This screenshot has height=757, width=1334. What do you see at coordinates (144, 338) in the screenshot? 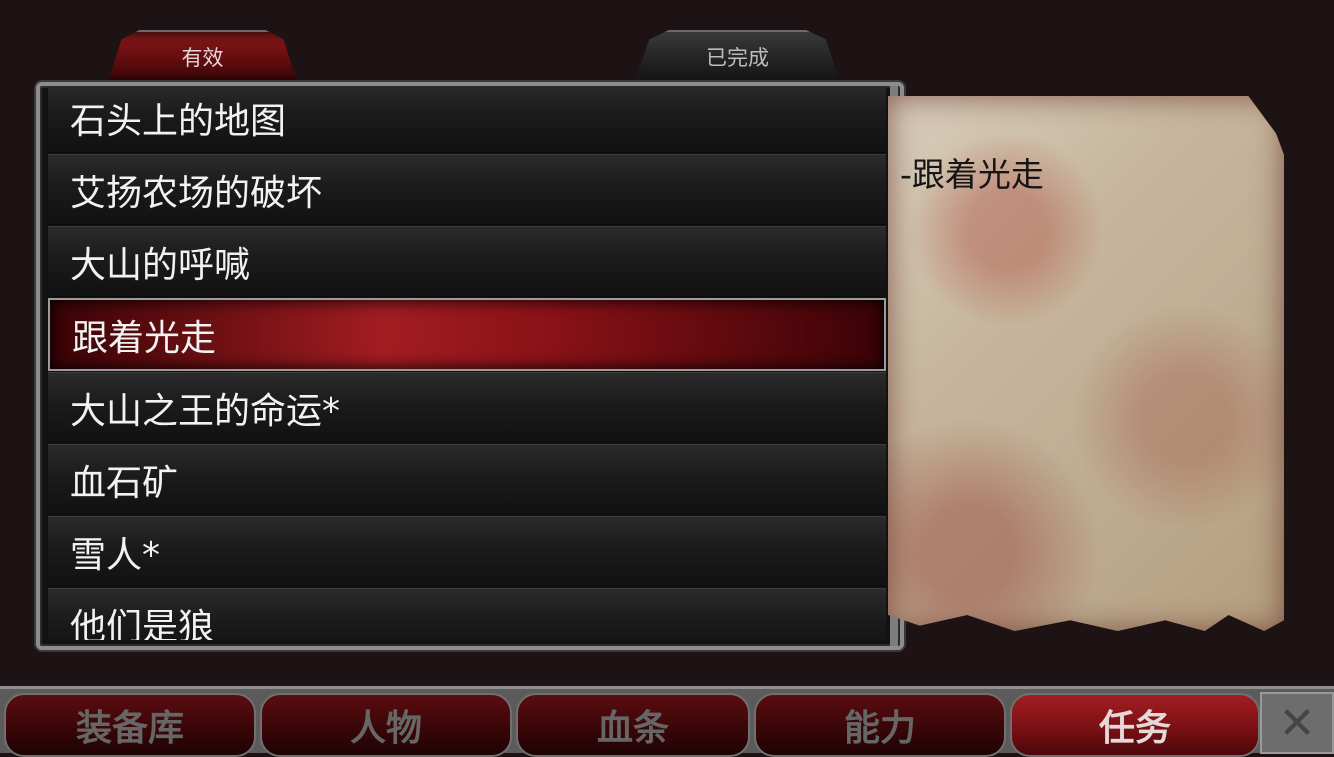
I see `quest-label: 跟着光走` at bounding box center [144, 338].